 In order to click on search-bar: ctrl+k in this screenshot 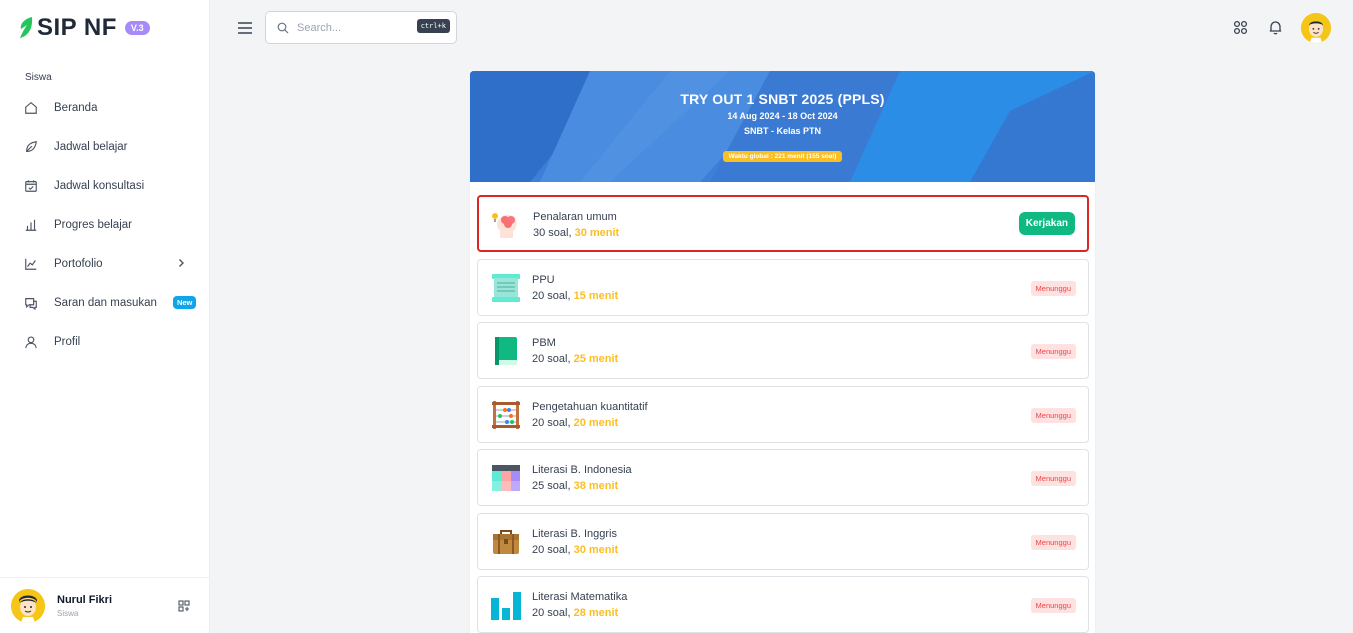, I will do `click(361, 27)`.